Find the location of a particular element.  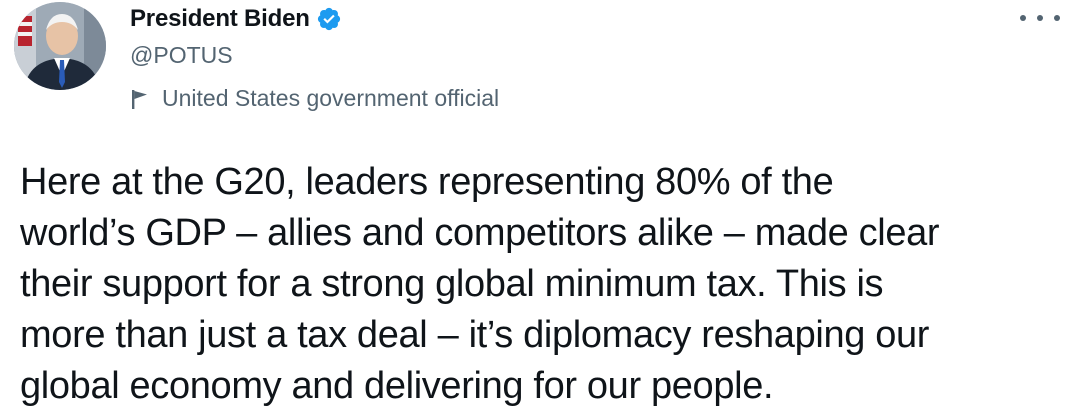

author-name-row: President Biden is located at coordinates (236, 19).